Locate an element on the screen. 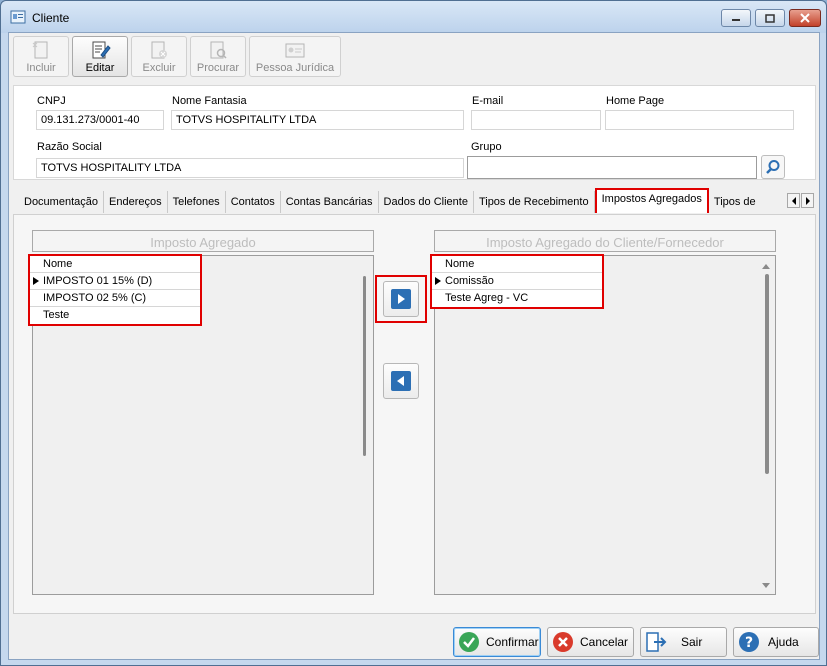  ajuda-label: Ajuda is located at coordinates (783, 642).